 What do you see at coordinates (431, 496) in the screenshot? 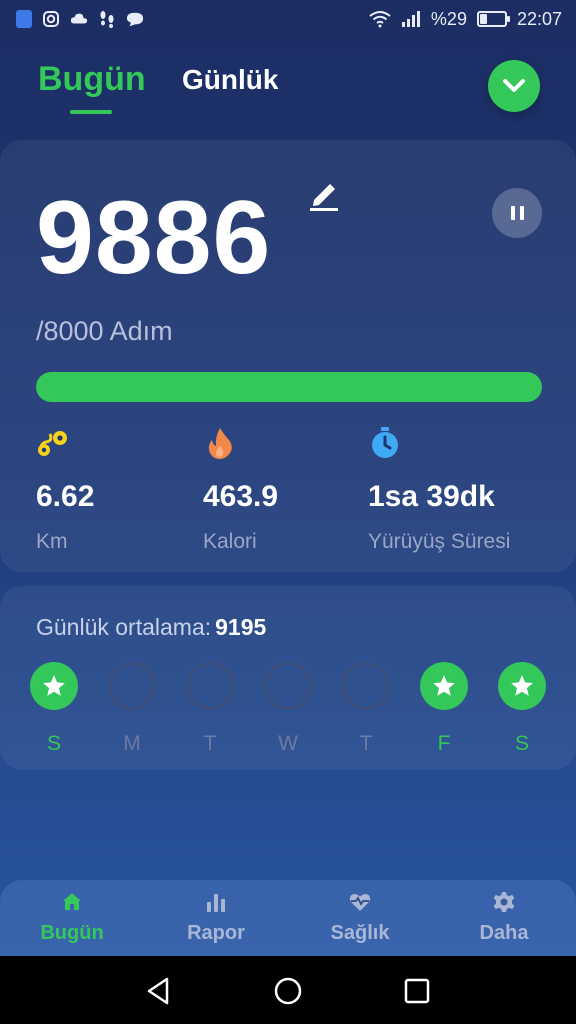
I see `walk-time-value: 1sa 39dk` at bounding box center [431, 496].